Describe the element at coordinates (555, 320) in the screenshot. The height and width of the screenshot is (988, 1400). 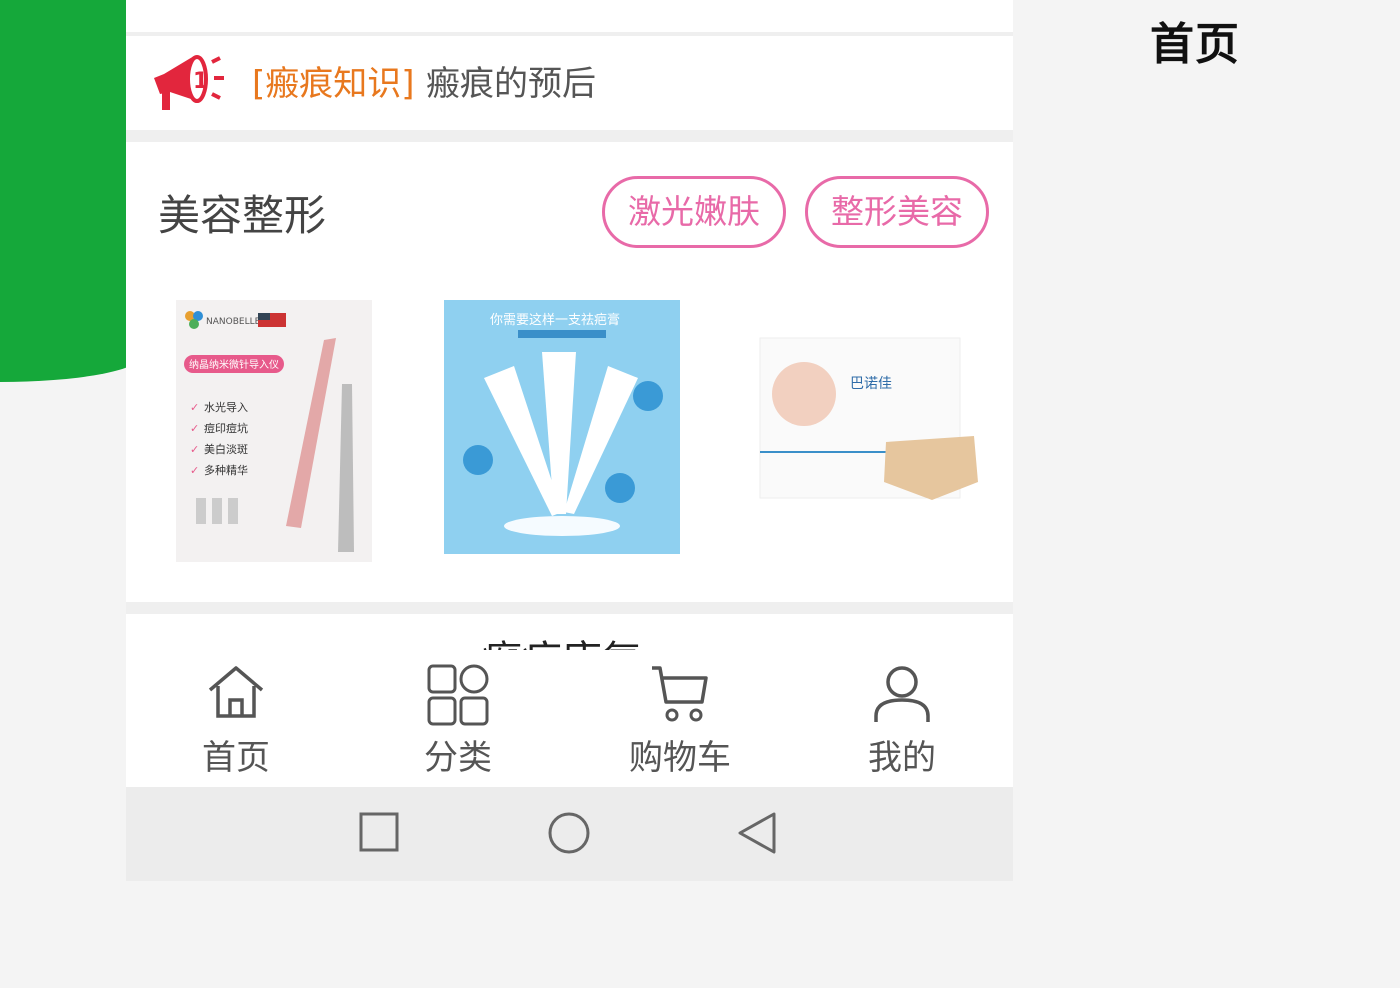
I see `product-headline: 你需要这样一支祛疤膏` at that location.